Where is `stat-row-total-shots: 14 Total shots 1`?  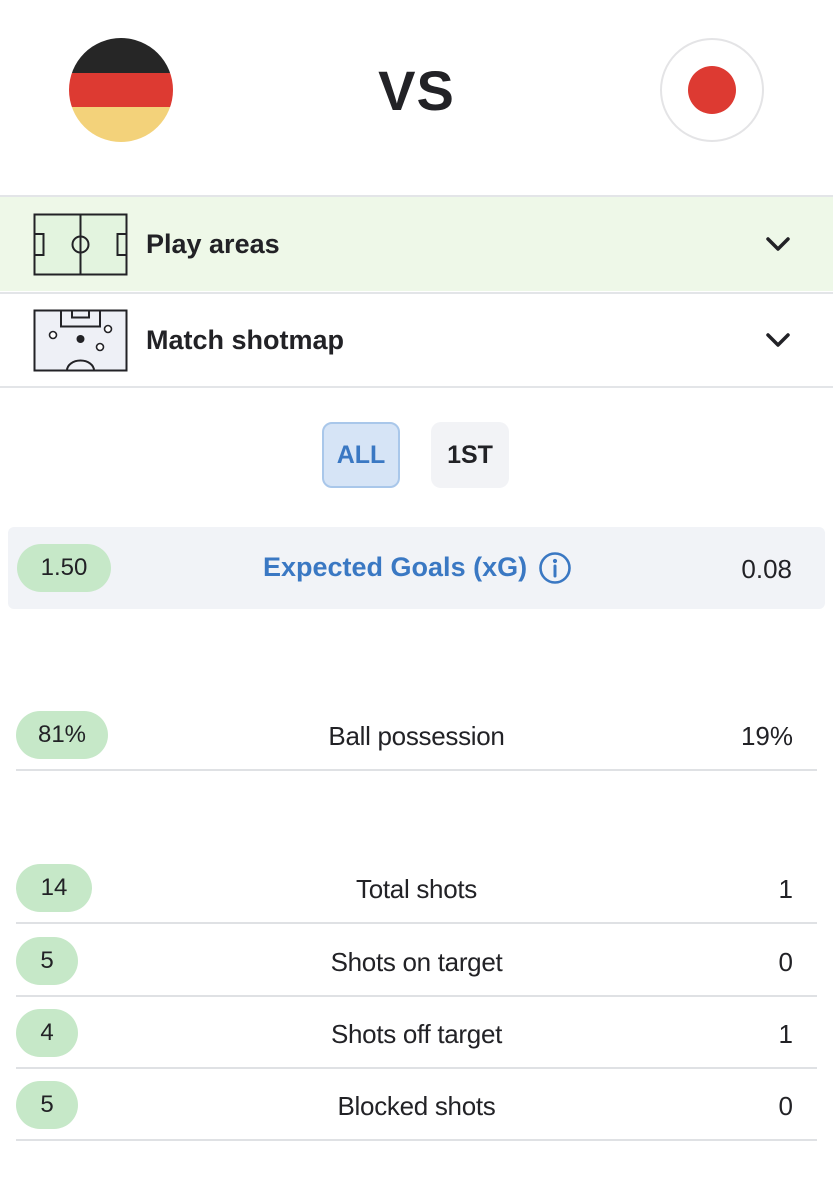 stat-row-total-shots: 14 Total shots 1 is located at coordinates (416, 888).